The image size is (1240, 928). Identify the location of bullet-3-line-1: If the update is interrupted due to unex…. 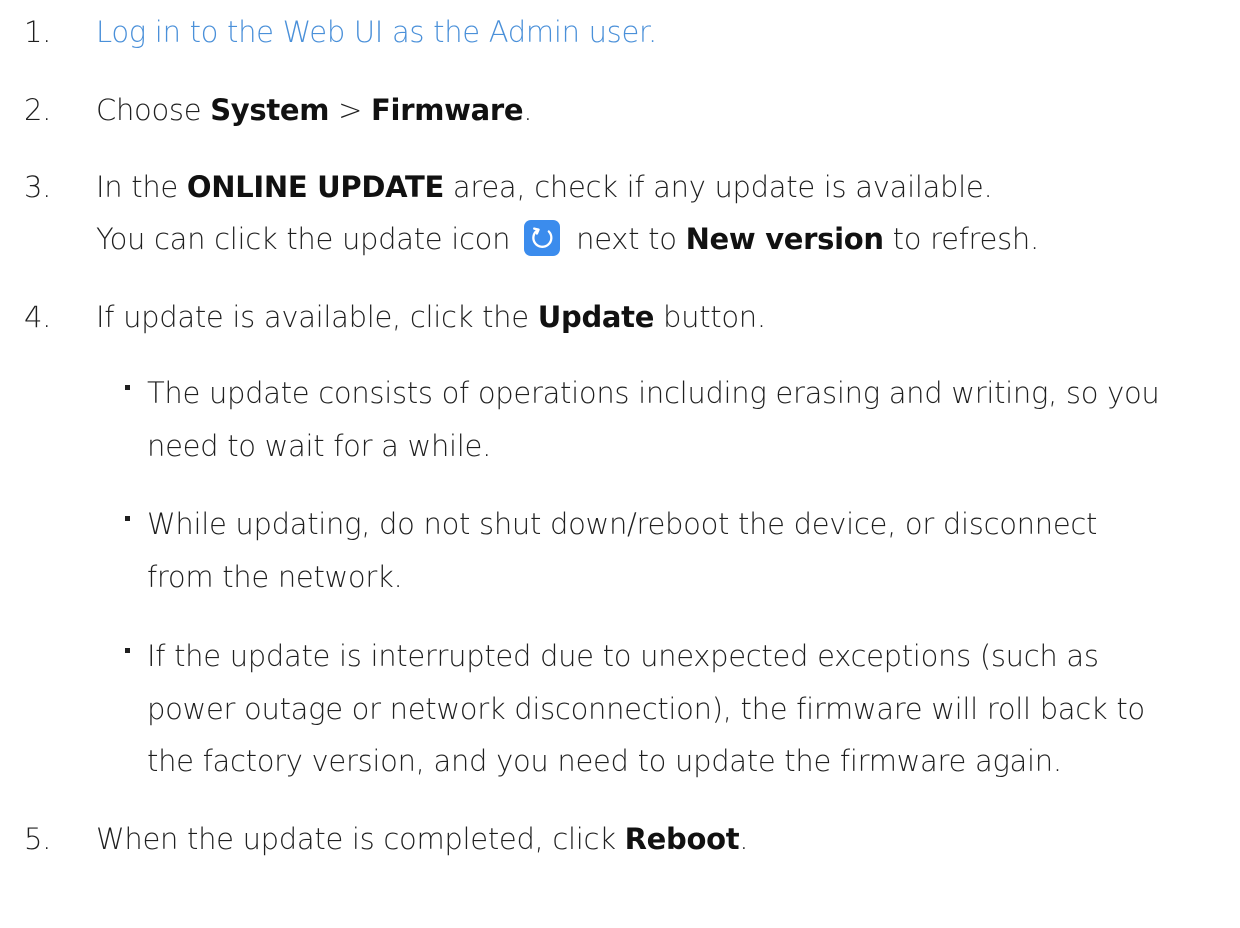
(623, 656).